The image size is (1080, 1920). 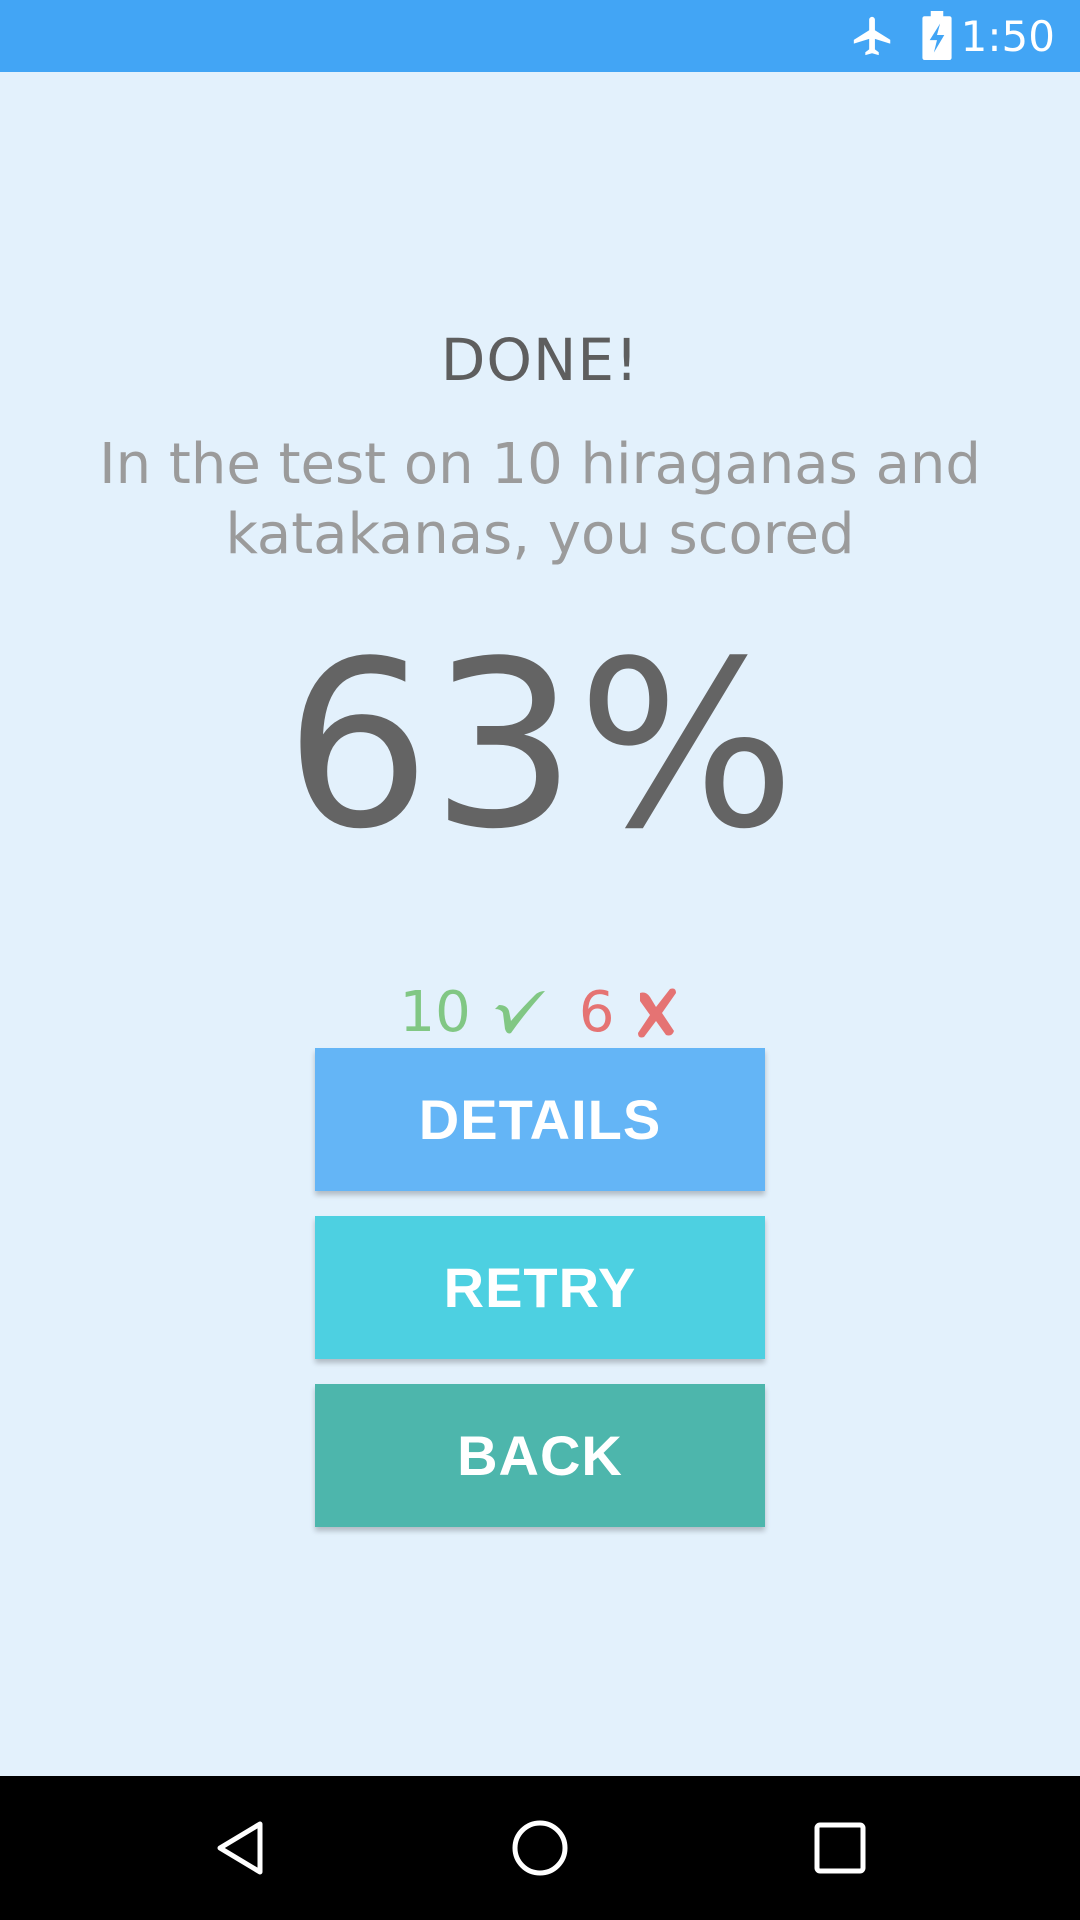 What do you see at coordinates (540, 1287) in the screenshot?
I see `retry-button: RETRY` at bounding box center [540, 1287].